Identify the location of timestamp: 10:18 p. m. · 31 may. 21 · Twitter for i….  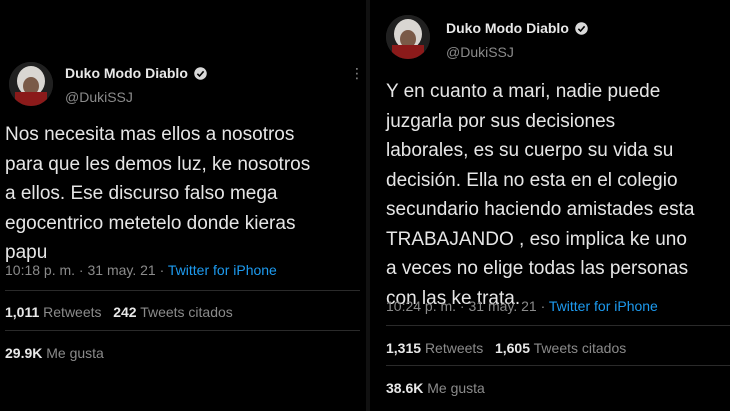
(141, 270).